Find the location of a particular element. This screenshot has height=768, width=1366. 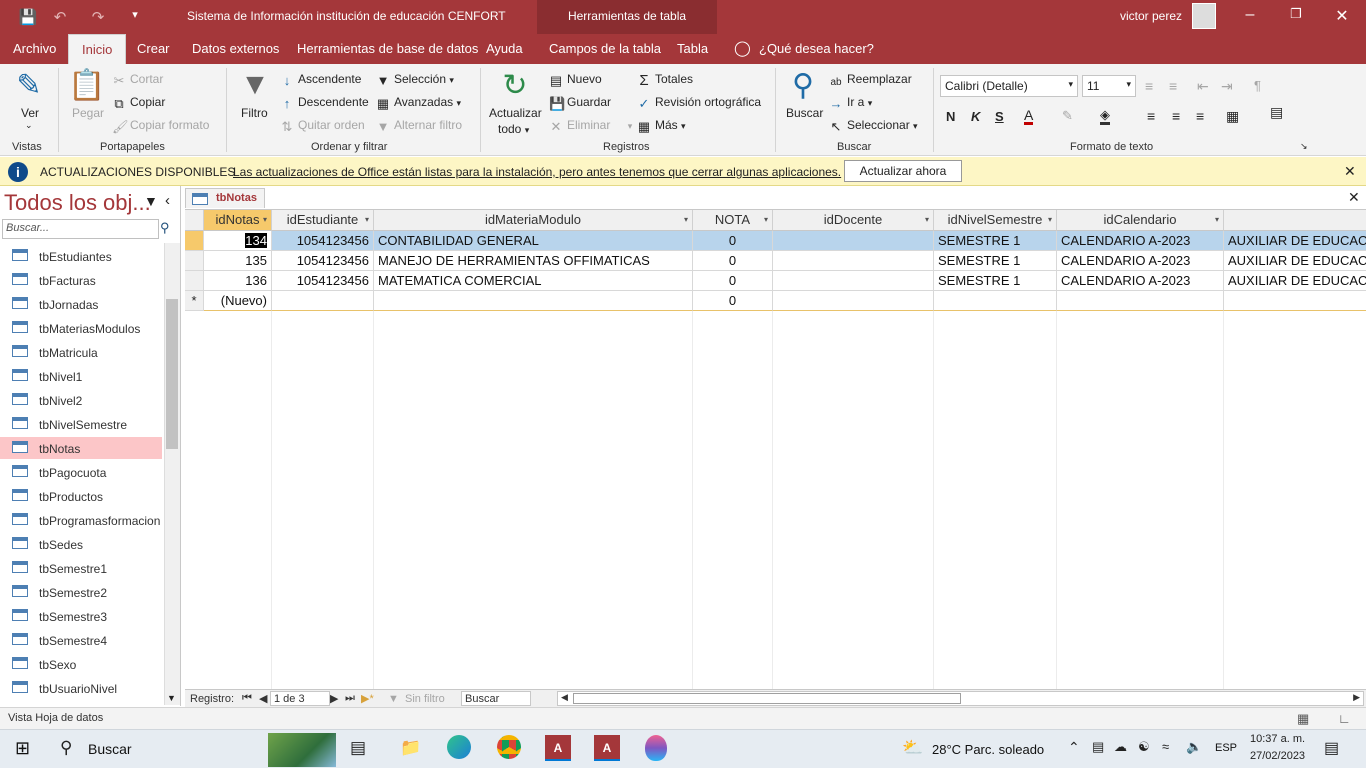

advanced-button: Avanzadas is located at coordinates (423, 102).